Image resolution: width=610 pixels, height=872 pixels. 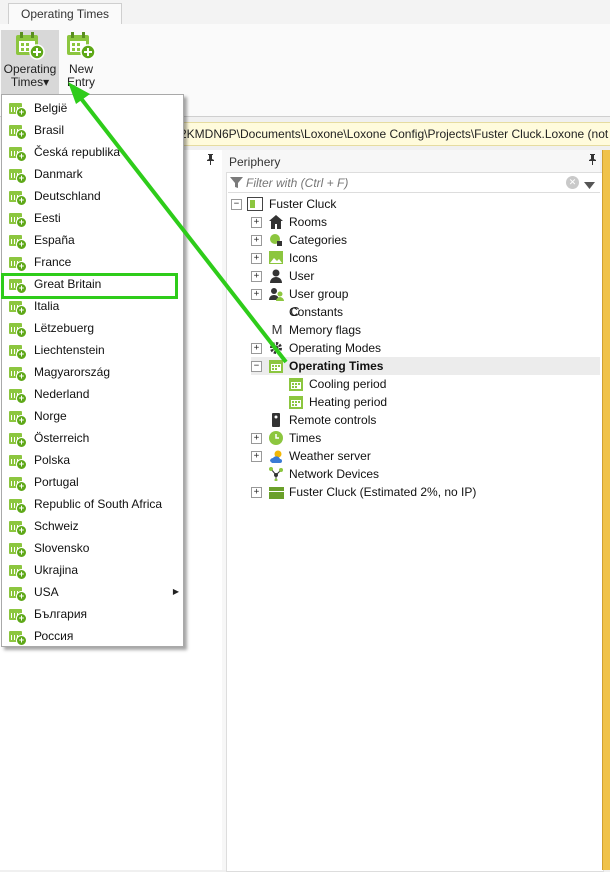 I want to click on annotation-arrow-line, so click(x=181, y=227).